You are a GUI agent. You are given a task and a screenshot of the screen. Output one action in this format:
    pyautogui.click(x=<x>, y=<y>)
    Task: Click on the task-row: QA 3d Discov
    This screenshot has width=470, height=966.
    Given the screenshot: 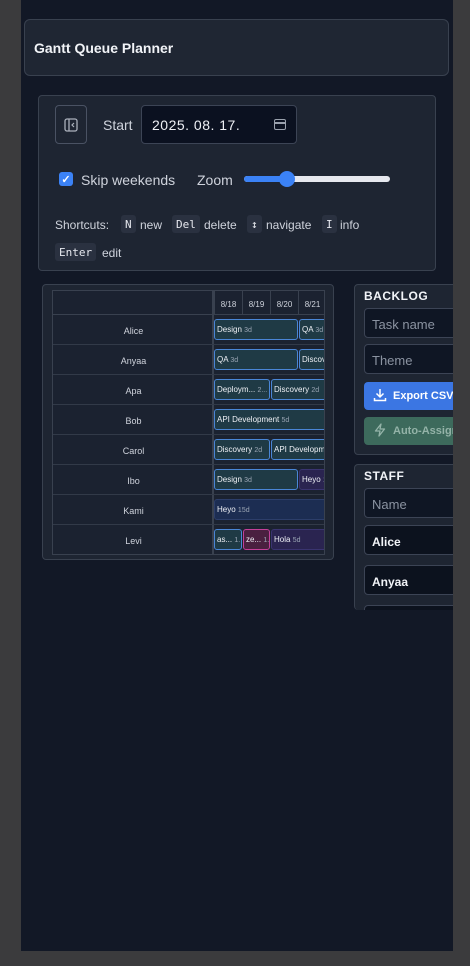 What is the action you would take?
    pyautogui.click(x=269, y=360)
    